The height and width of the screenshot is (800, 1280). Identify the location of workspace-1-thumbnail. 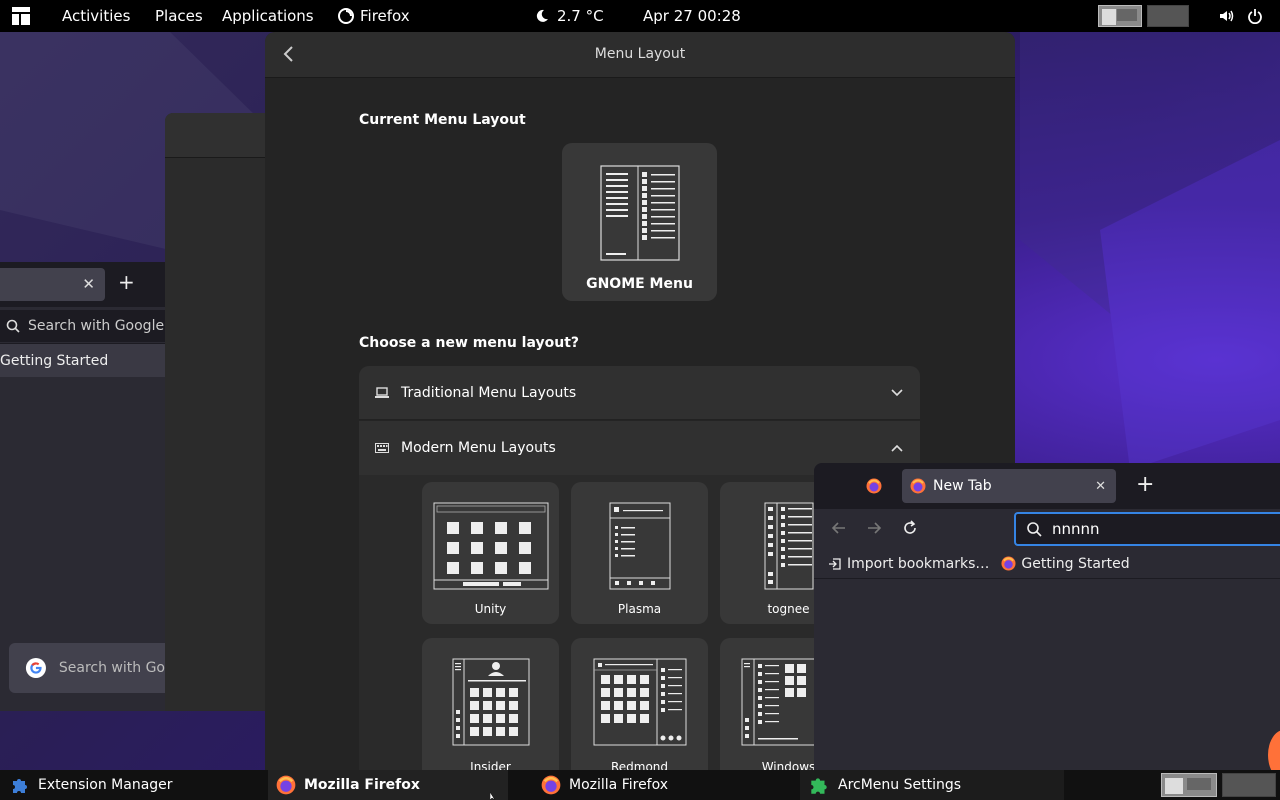
(1120, 16).